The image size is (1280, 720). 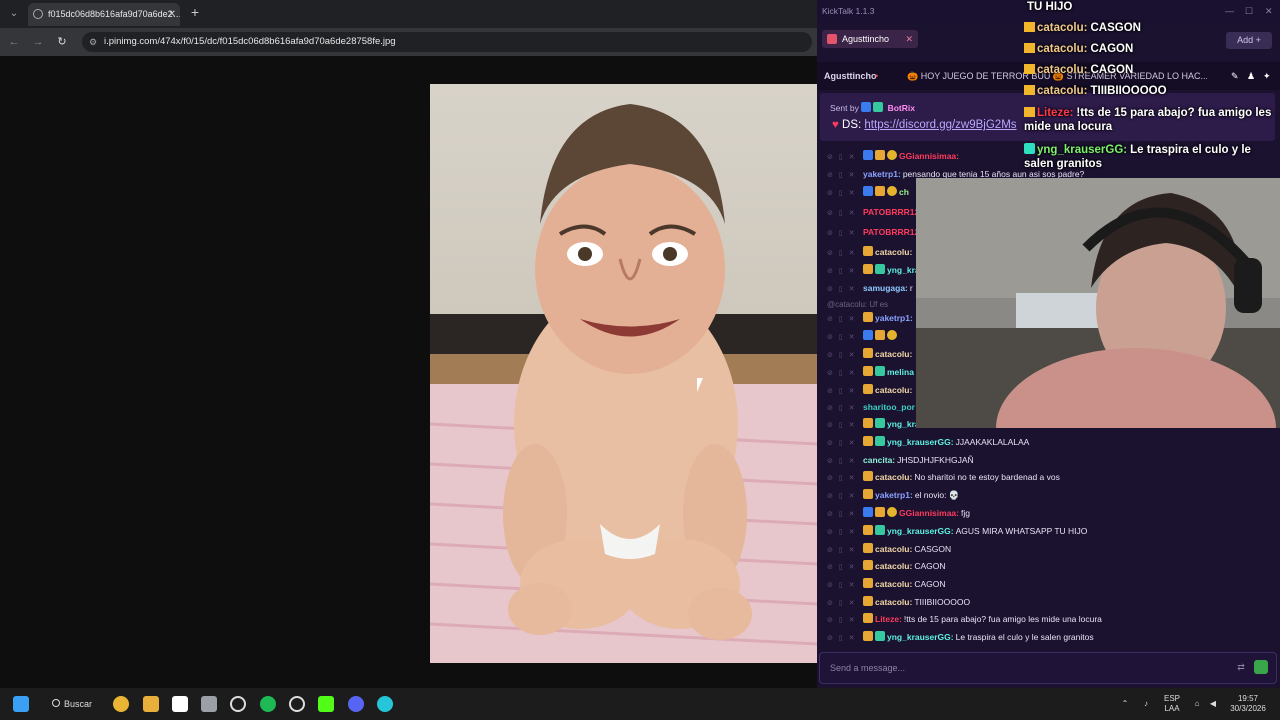 I want to click on chat-username: cancita:, so click(x=879, y=460).